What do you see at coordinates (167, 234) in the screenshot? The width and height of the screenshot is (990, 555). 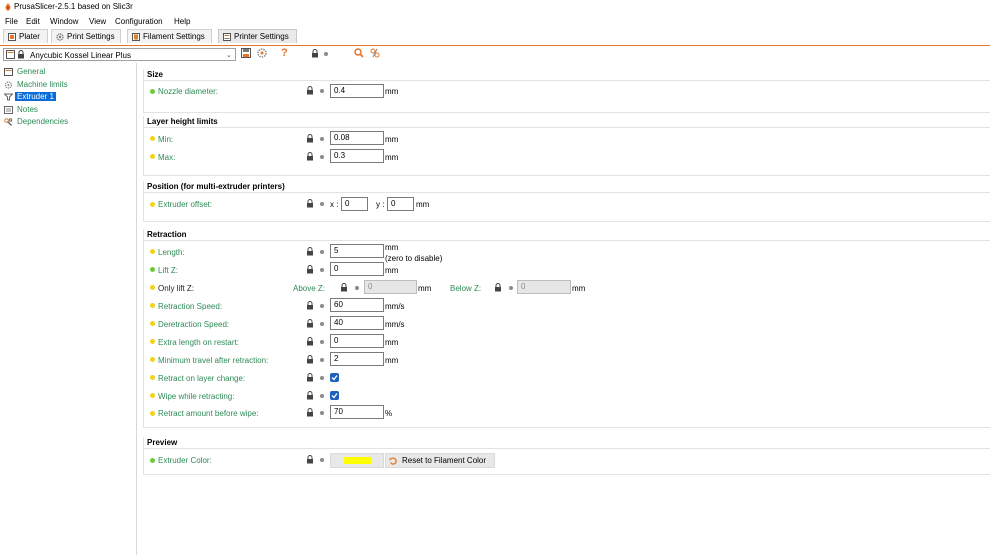 I see `section-title-retraction: Retraction` at bounding box center [167, 234].